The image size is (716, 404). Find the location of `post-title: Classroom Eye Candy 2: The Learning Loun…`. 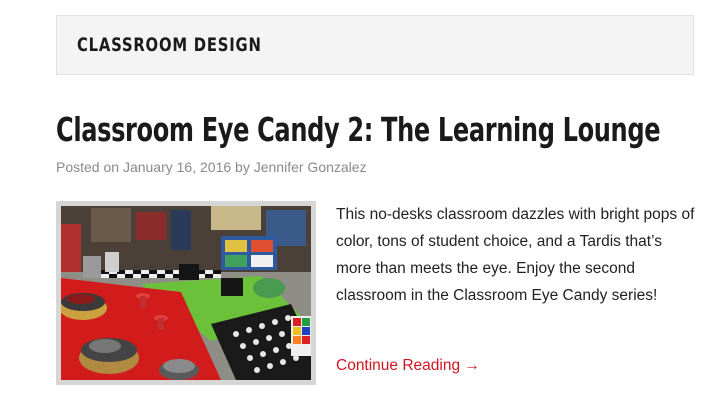

post-title: Classroom Eye Candy 2: The Learning Loun… is located at coordinates (358, 130).